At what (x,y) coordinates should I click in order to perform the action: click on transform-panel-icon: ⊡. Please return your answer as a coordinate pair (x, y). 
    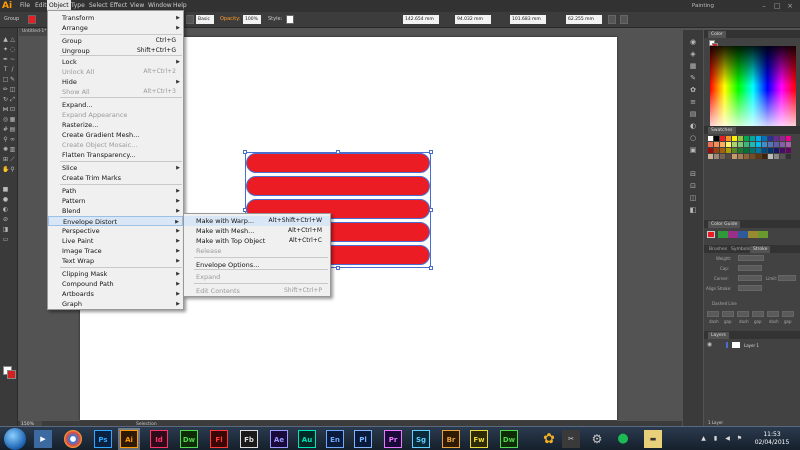
    Looking at the image, I should click on (693, 186).